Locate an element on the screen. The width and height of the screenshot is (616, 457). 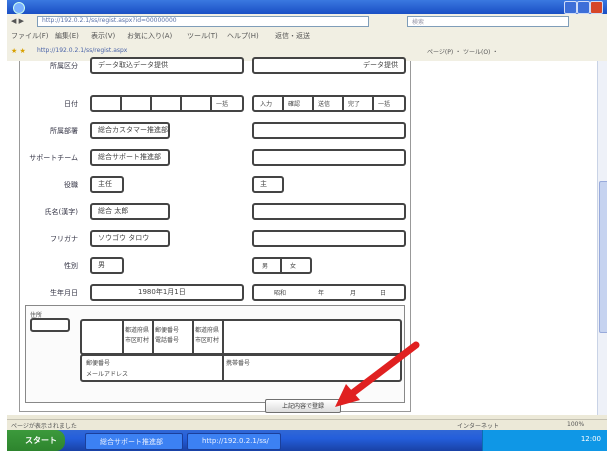
red-arrow-annotation is located at coordinates (377, 374).